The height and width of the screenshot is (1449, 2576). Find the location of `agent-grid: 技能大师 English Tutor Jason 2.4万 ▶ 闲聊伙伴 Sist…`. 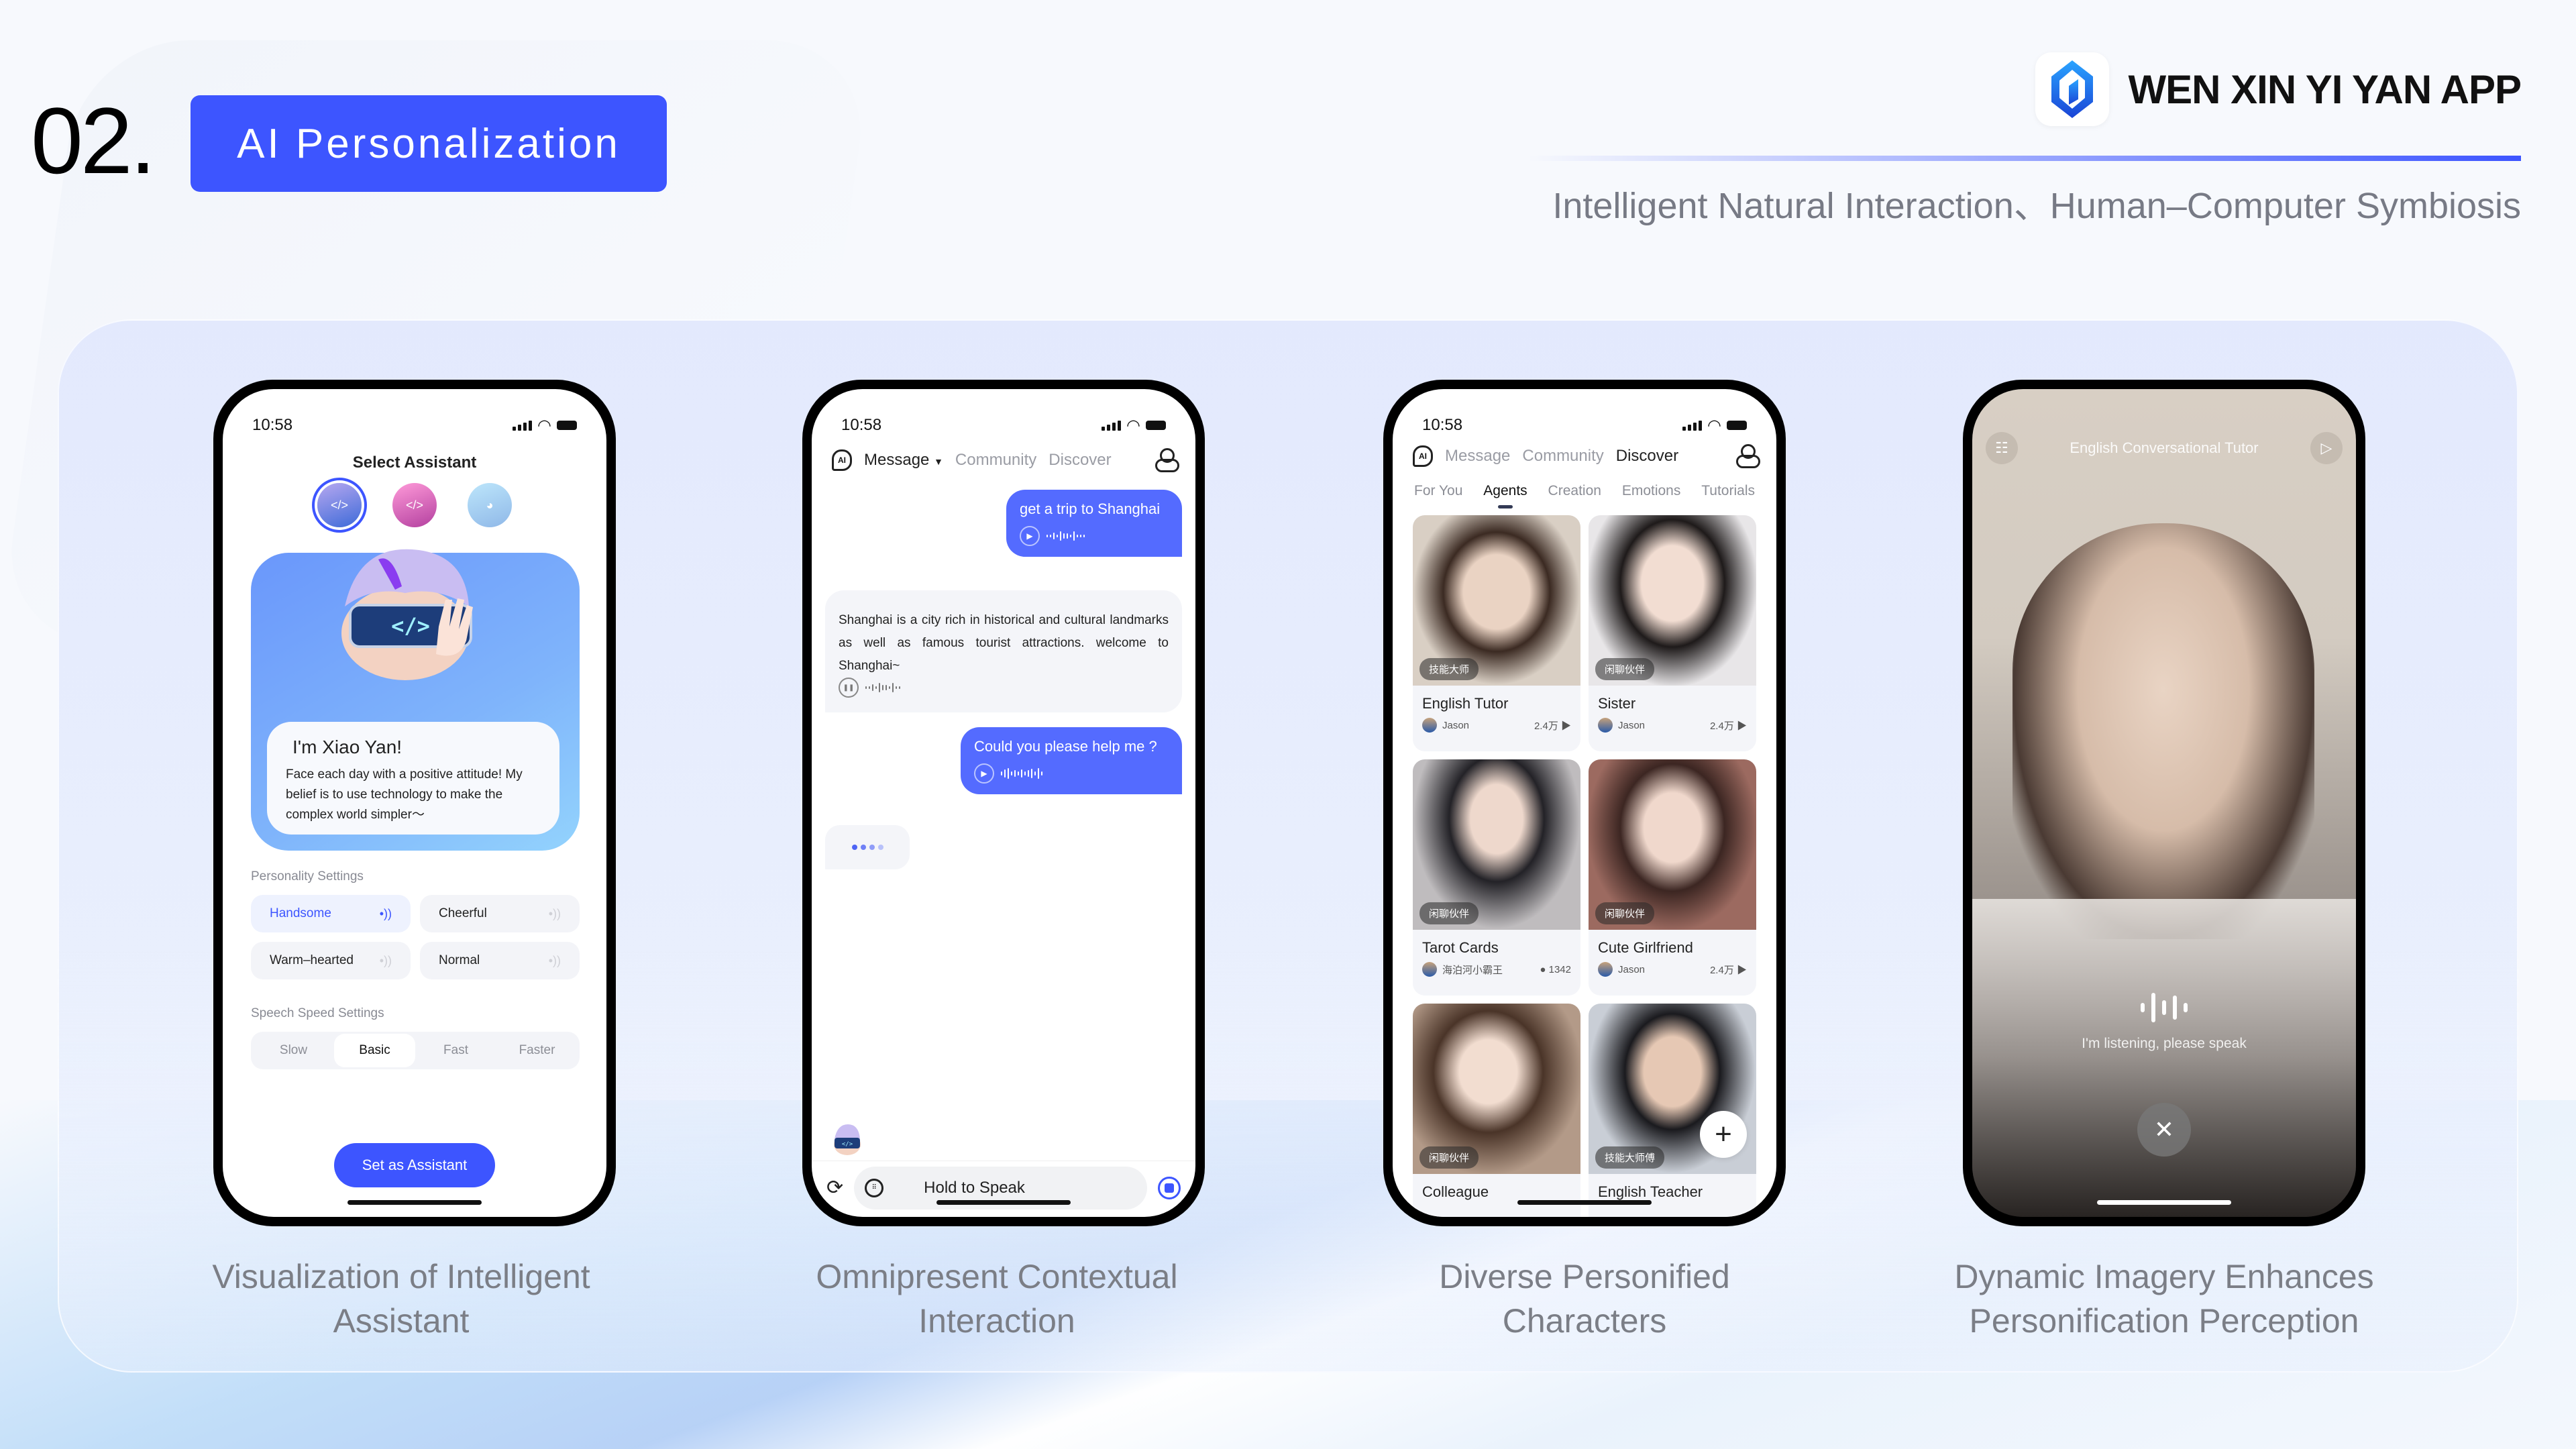

agent-grid: 技能大师 English Tutor Jason 2.4万 ▶ 闲聊伙伴 Sist… is located at coordinates (1584, 866).